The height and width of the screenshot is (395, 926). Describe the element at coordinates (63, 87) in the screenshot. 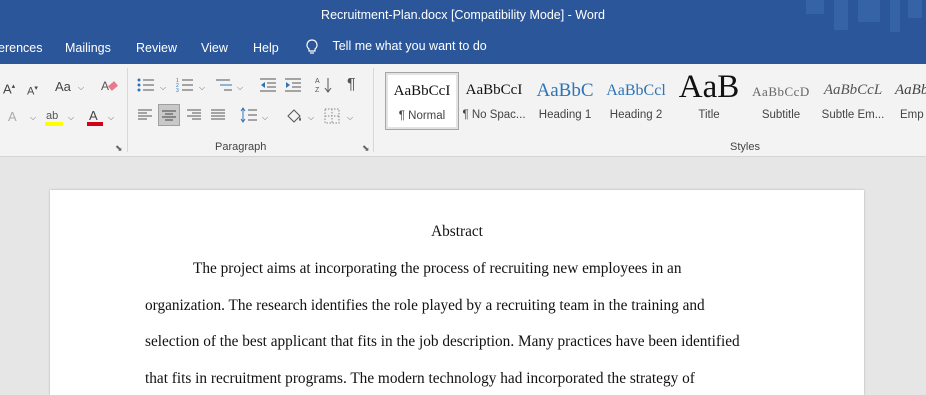

I see `change-case-button: Aa` at that location.